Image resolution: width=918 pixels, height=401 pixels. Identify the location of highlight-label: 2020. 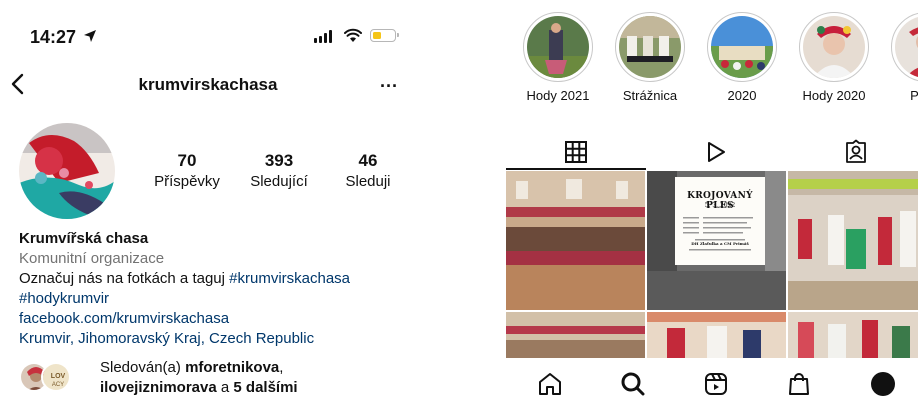
(742, 95).